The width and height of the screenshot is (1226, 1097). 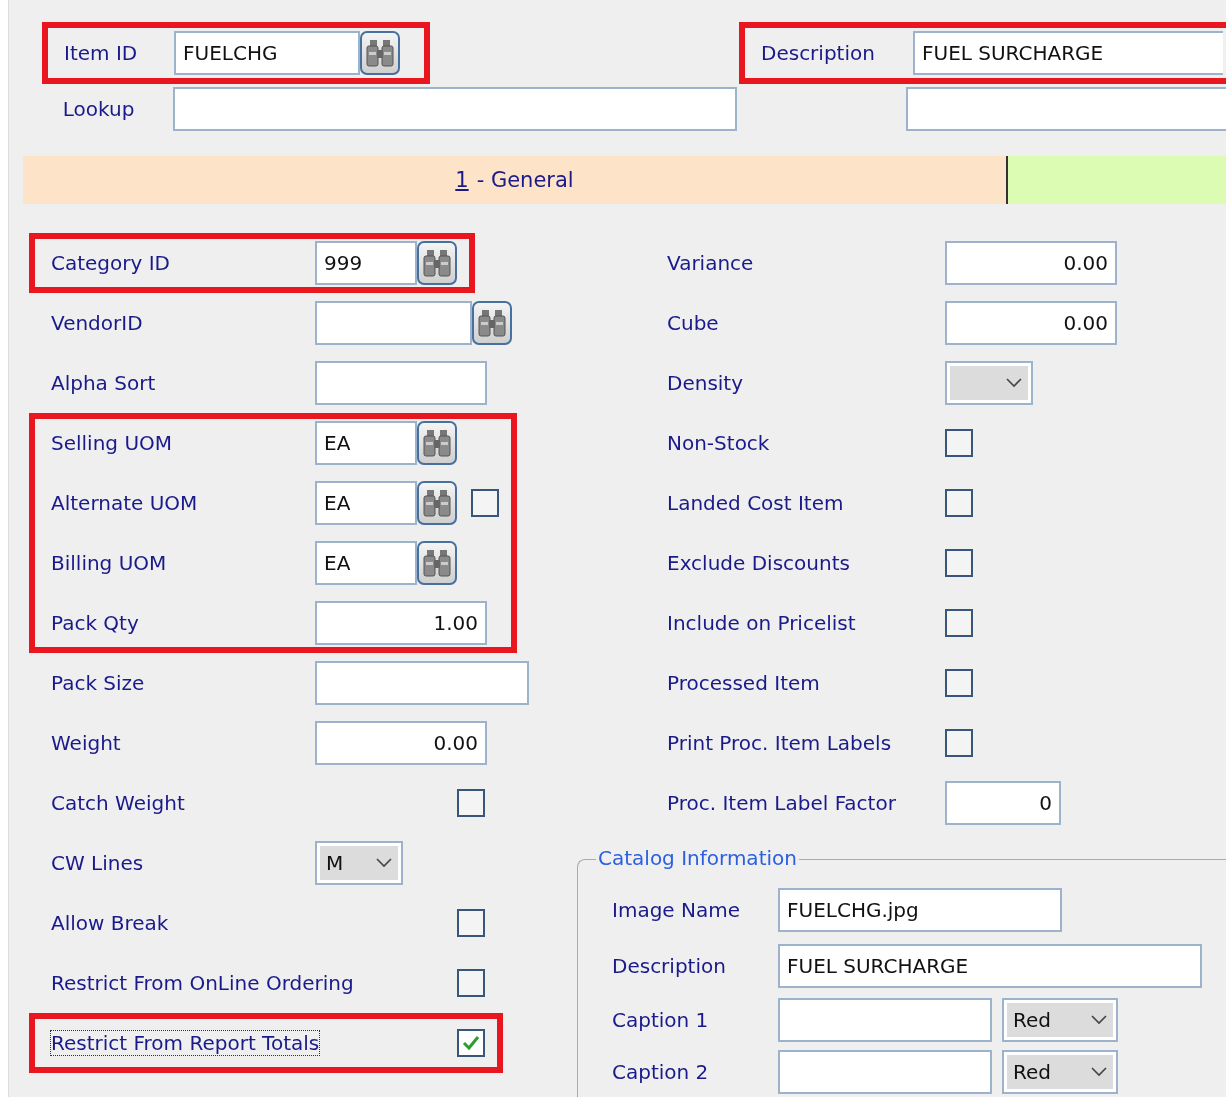 What do you see at coordinates (782, 803) in the screenshot?
I see `field-label: Proc. Item Label Factor` at bounding box center [782, 803].